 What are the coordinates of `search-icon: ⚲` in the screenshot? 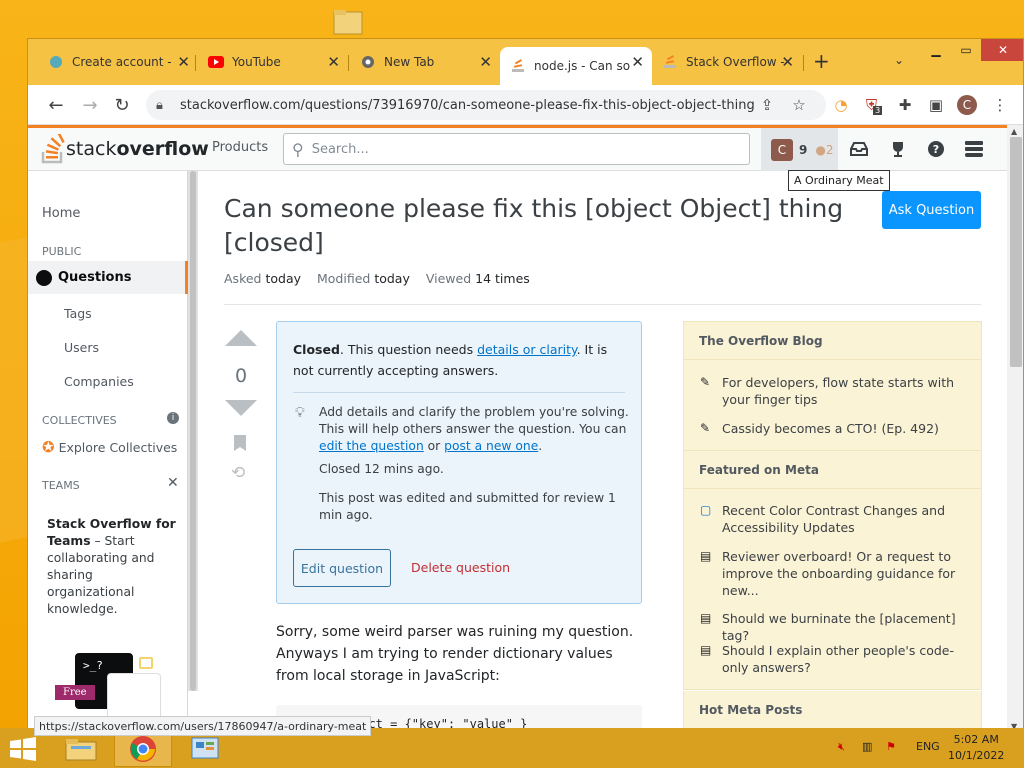 It's located at (298, 149).